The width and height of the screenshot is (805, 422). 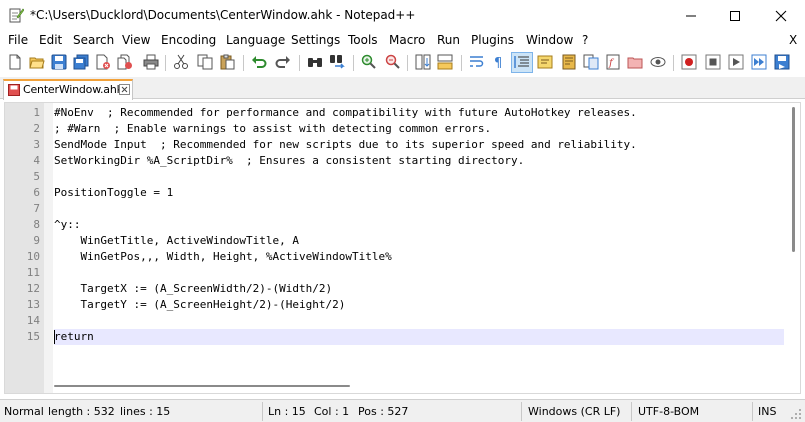 What do you see at coordinates (37, 62) in the screenshot?
I see `open-file-icon` at bounding box center [37, 62].